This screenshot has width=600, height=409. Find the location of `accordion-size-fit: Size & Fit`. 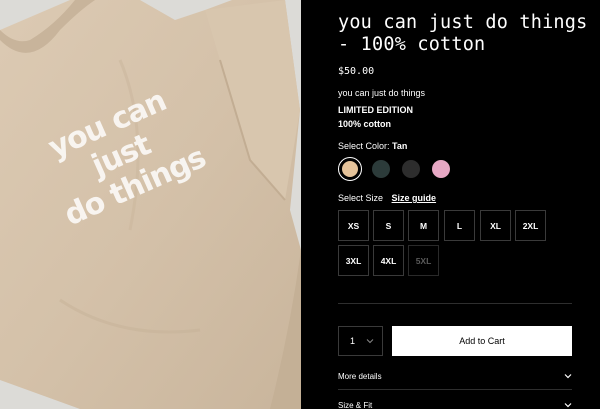

accordion-size-fit: Size & Fit is located at coordinates (455, 403).